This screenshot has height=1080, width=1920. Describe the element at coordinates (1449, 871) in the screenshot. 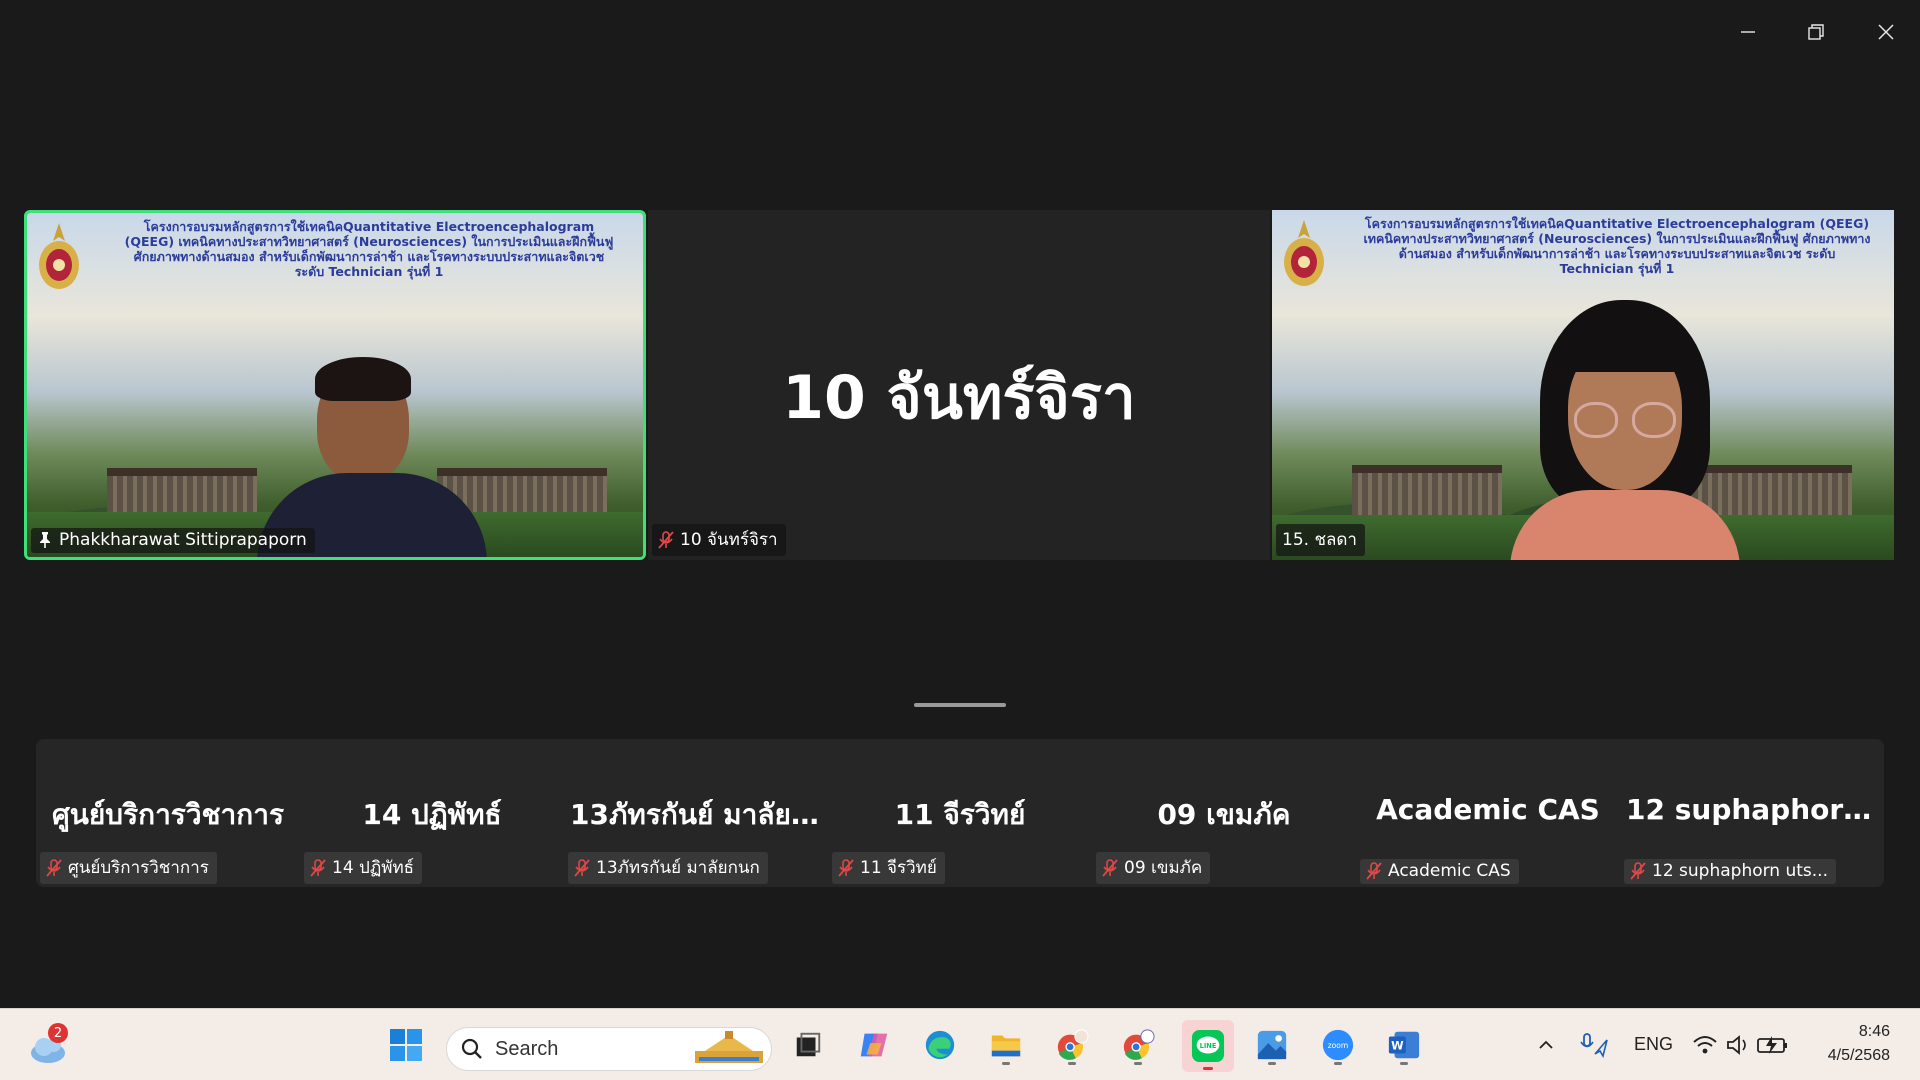

I see `participant-name: Academic CAS` at that location.